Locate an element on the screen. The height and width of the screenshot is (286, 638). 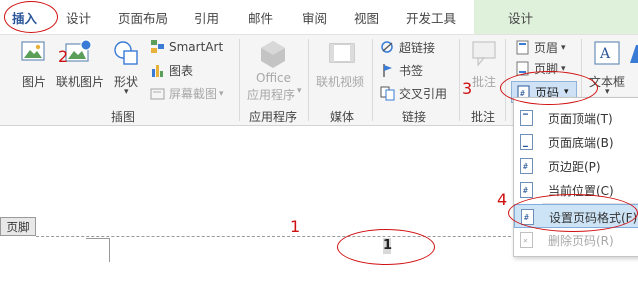
picture-button: 图片 is located at coordinates (34, 81).